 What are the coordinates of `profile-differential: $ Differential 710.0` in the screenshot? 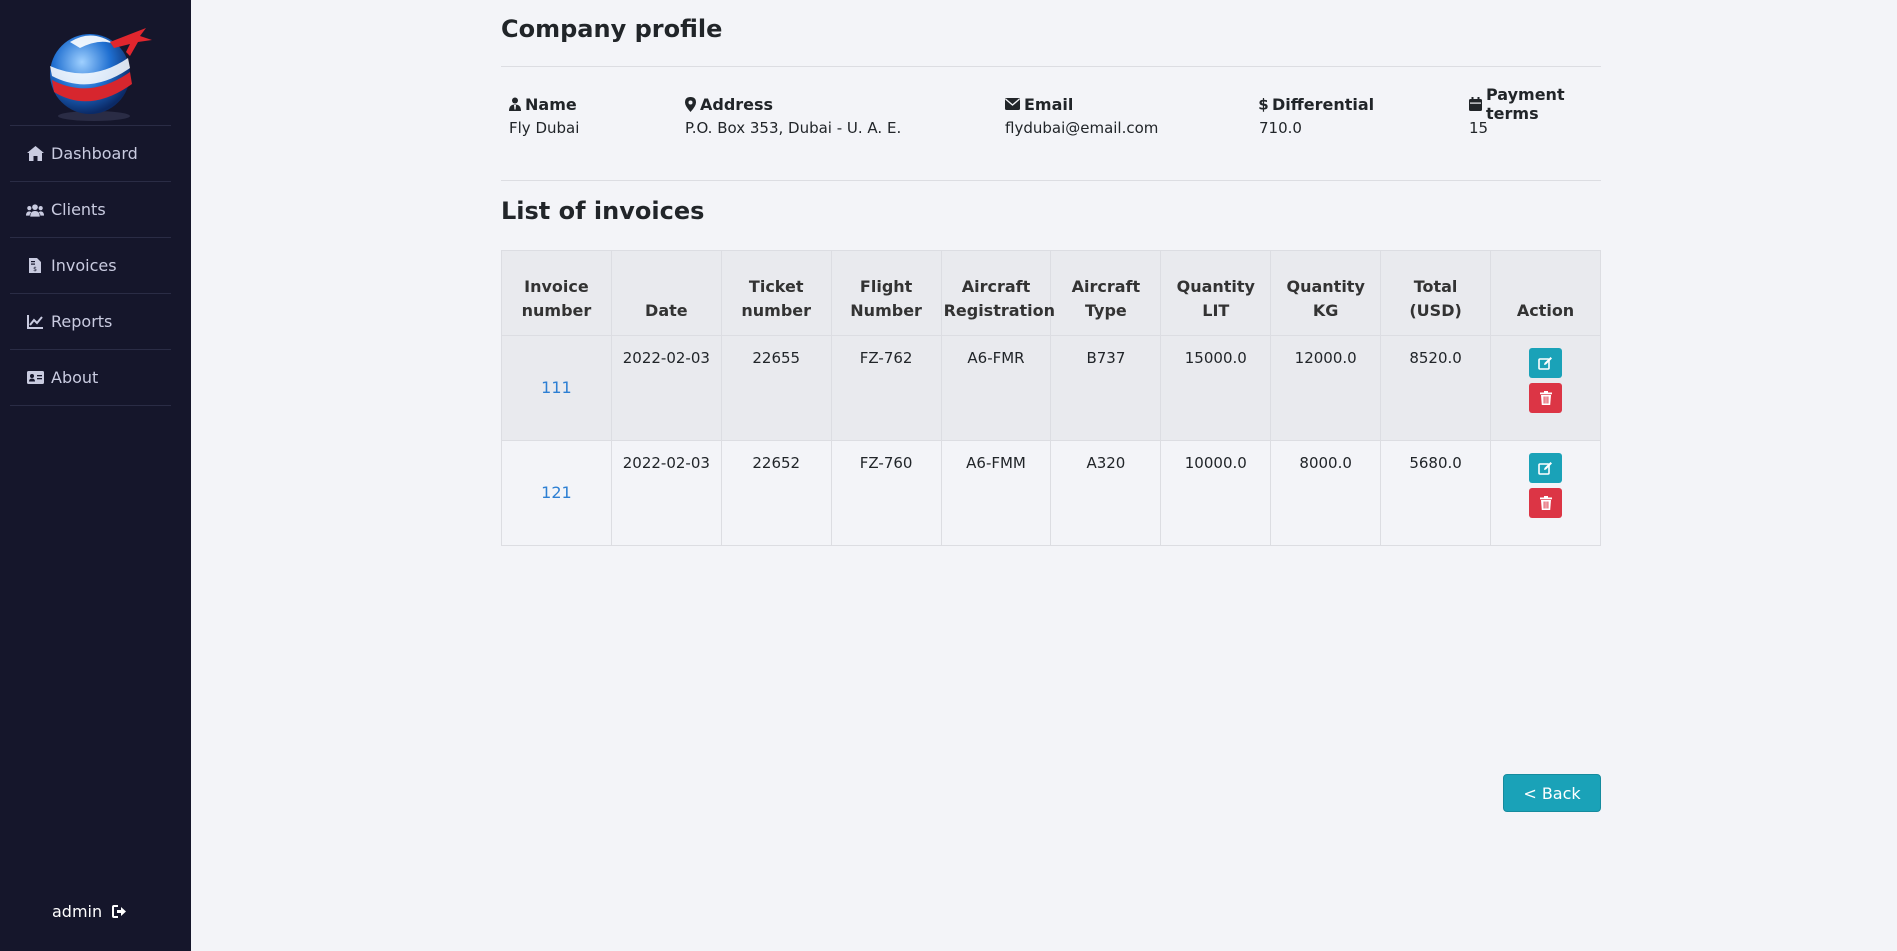 It's located at (1316, 116).